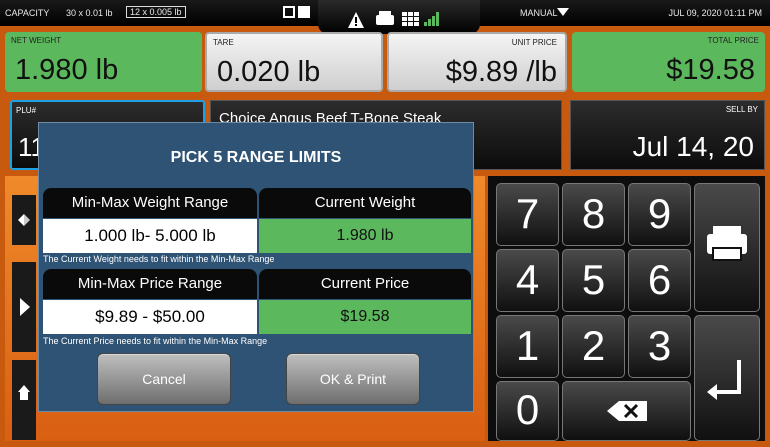 This screenshot has height=447, width=770. I want to click on net-weight-tile: NET WEIGHT 1.980 lb, so click(103, 62).